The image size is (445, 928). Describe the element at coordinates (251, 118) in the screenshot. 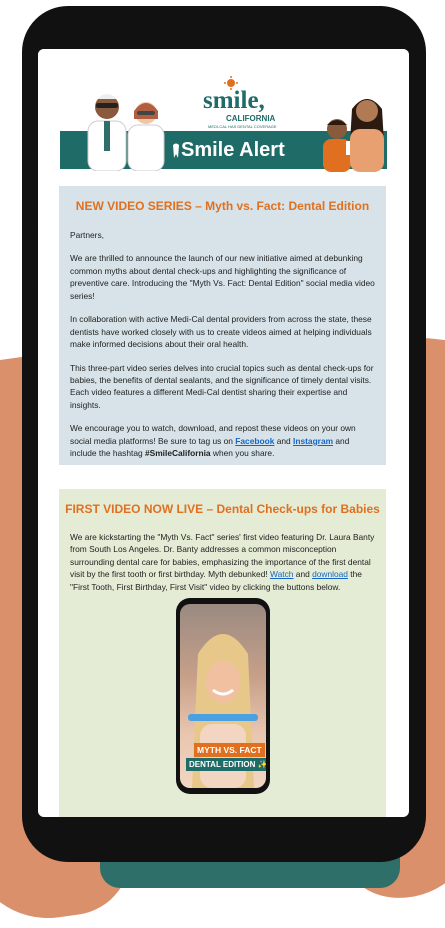

I see `logo-subtitle: CALIFORNIA` at that location.